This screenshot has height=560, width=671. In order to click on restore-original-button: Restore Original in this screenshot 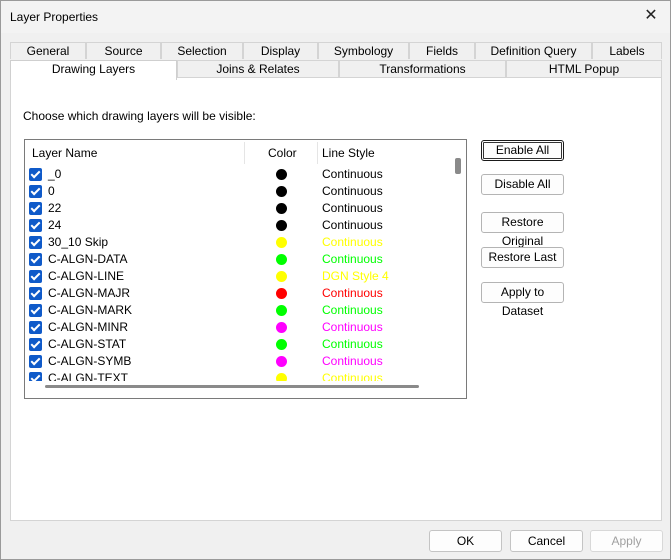, I will do `click(522, 230)`.